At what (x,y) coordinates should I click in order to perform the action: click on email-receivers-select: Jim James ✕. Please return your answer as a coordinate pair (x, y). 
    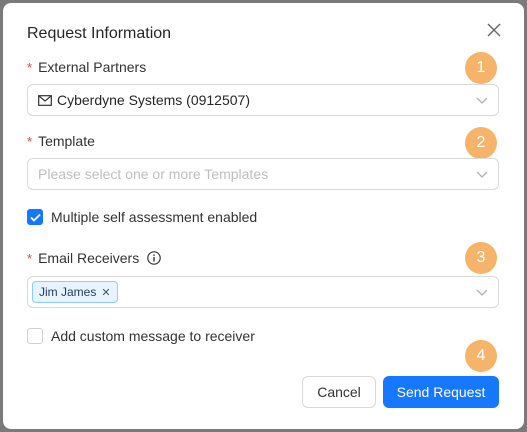
    Looking at the image, I should click on (263, 292).